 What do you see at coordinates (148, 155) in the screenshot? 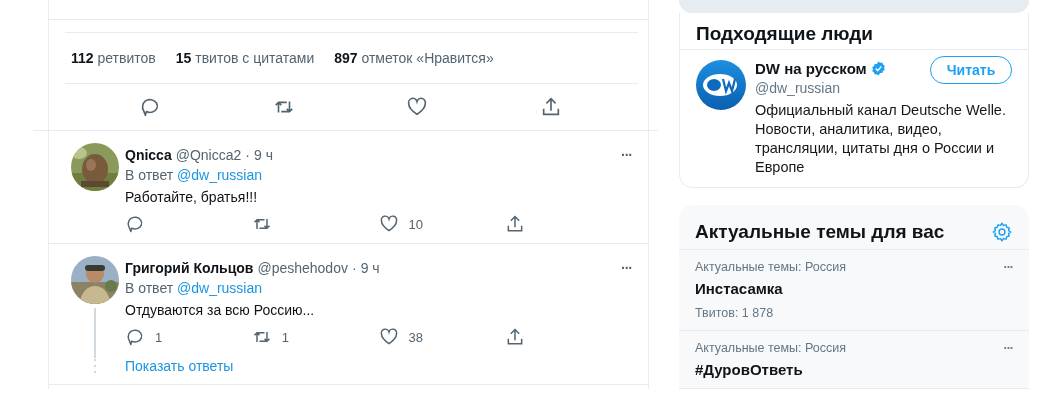
I see `author-name: Qnicca` at bounding box center [148, 155].